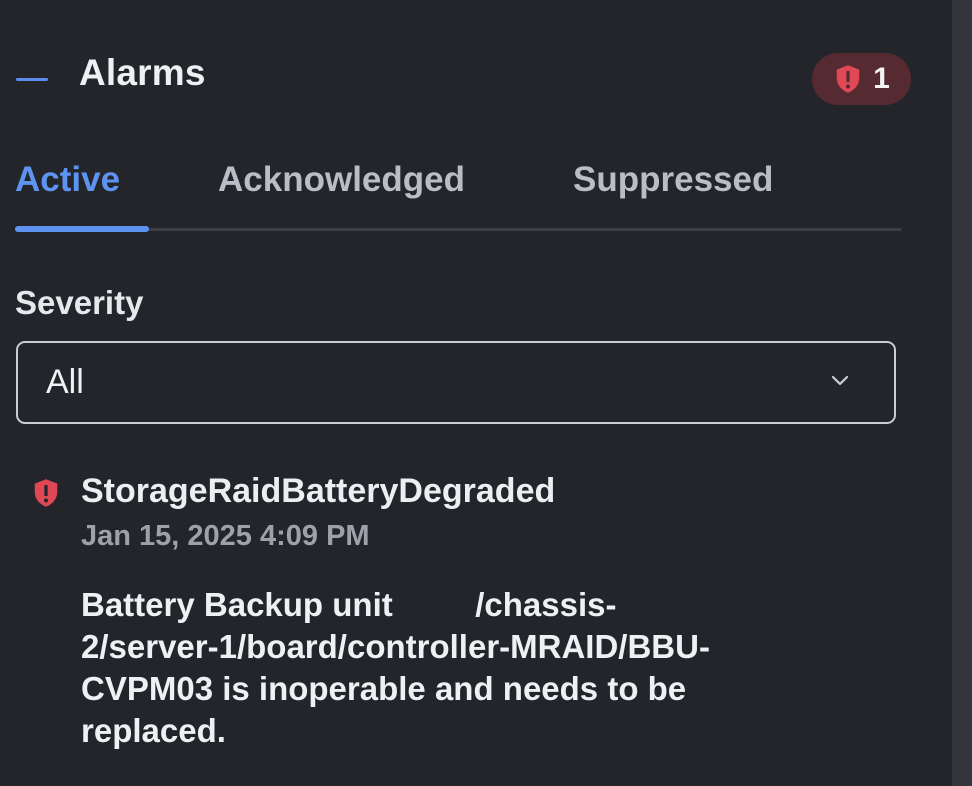 The image size is (972, 786). Describe the element at coordinates (881, 78) in the screenshot. I see `alarm-count: 1` at that location.